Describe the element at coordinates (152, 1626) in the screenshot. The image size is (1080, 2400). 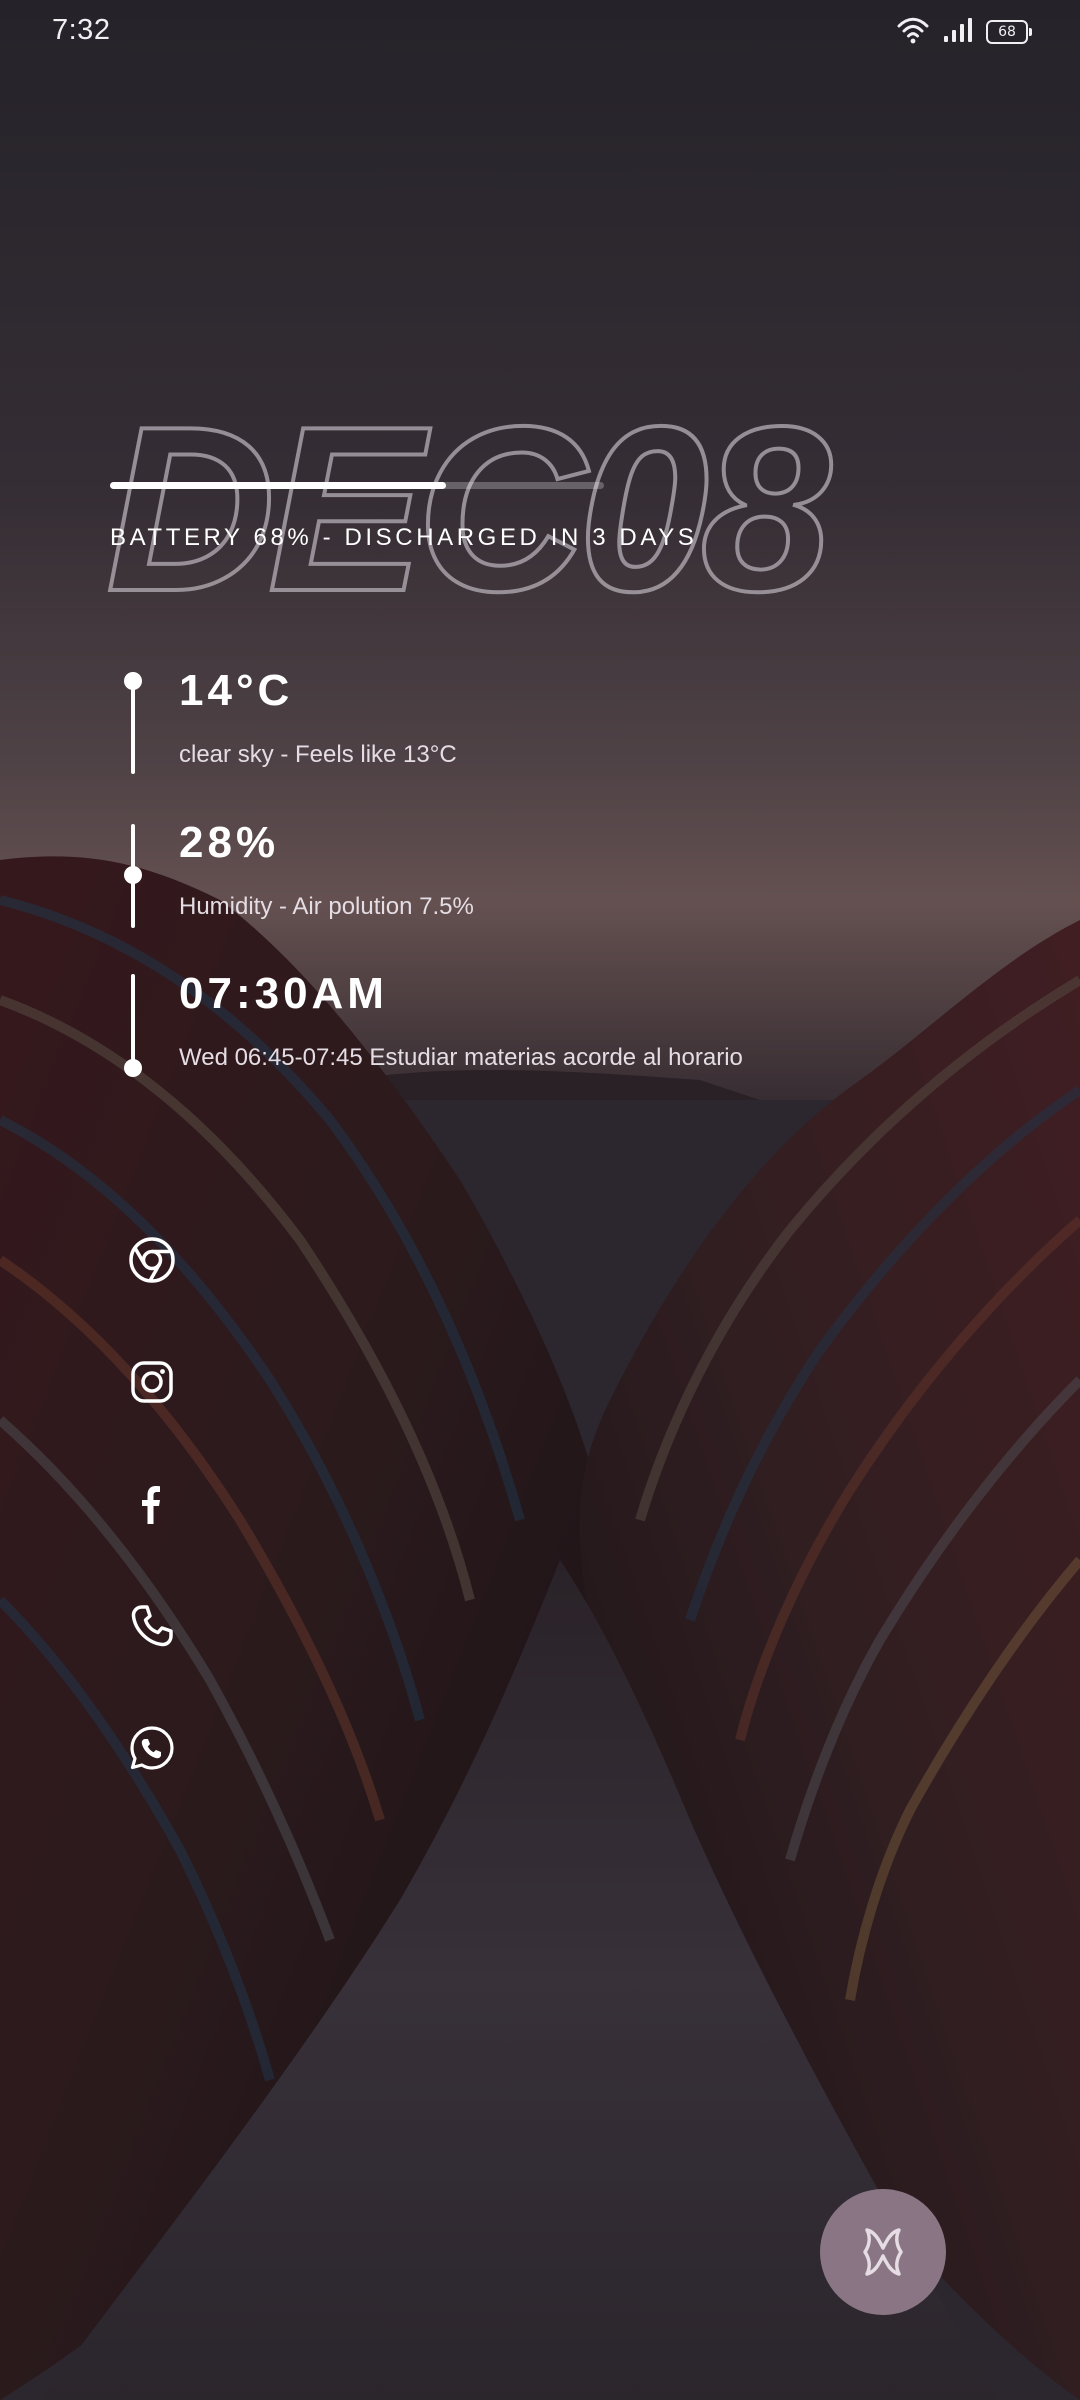
I see `phone-icon` at that location.